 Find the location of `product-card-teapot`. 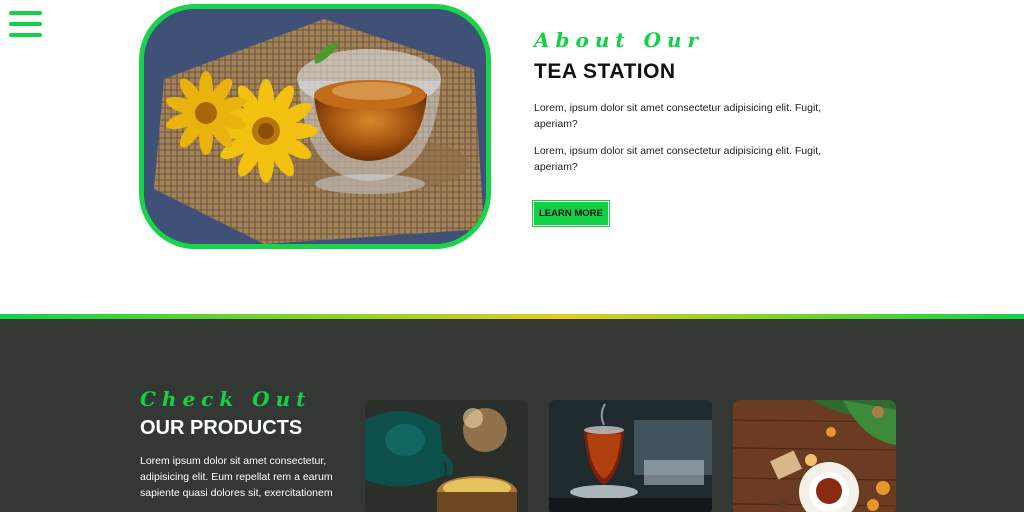

product-card-teapot is located at coordinates (446, 456).